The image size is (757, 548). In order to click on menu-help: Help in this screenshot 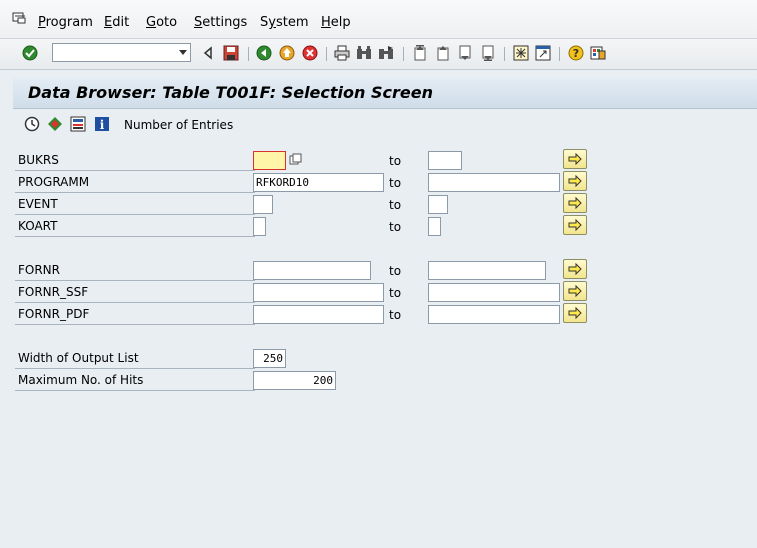, I will do `click(336, 22)`.